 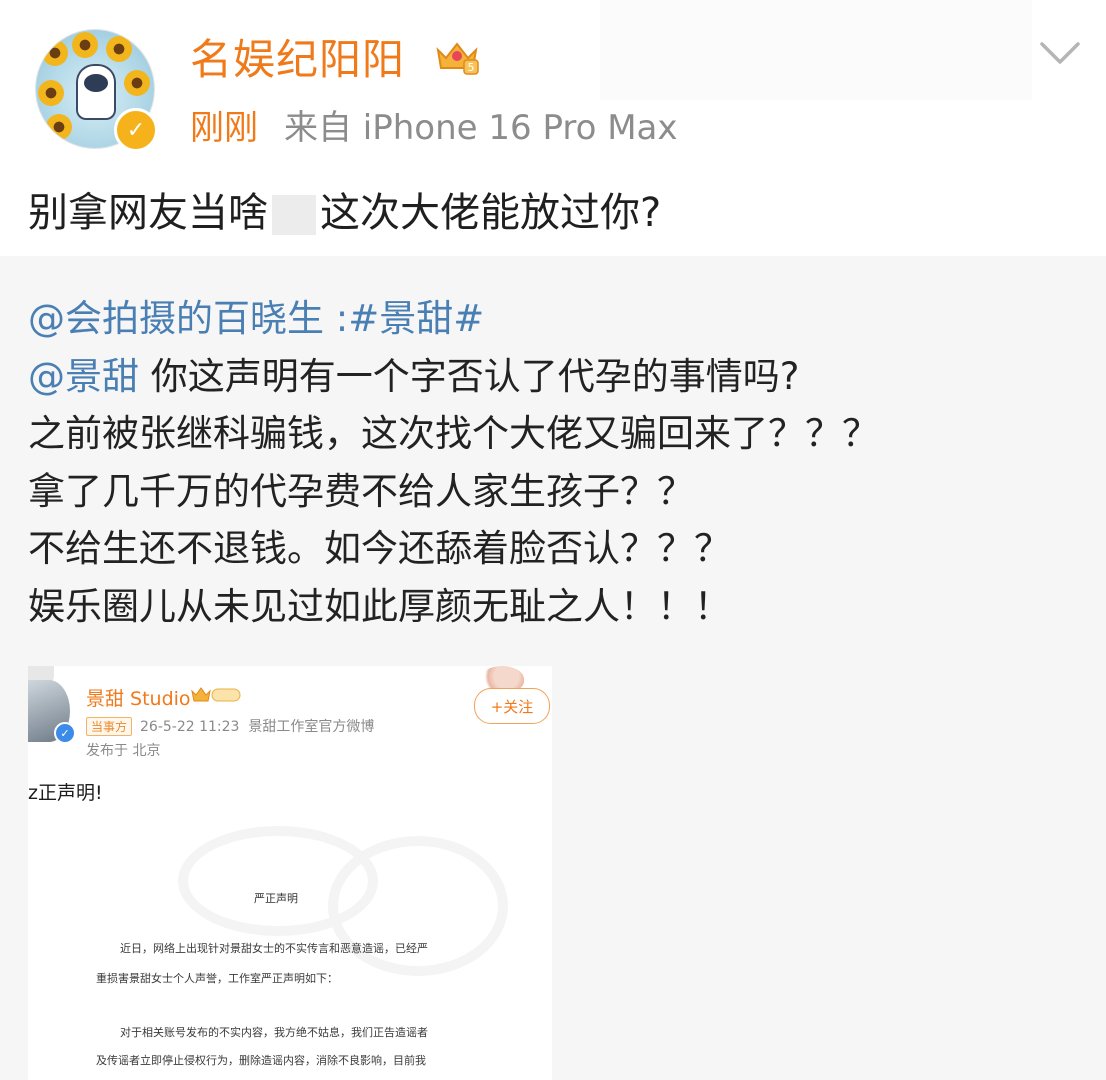 I want to click on embed-tag: 当事方, so click(x=109, y=726).